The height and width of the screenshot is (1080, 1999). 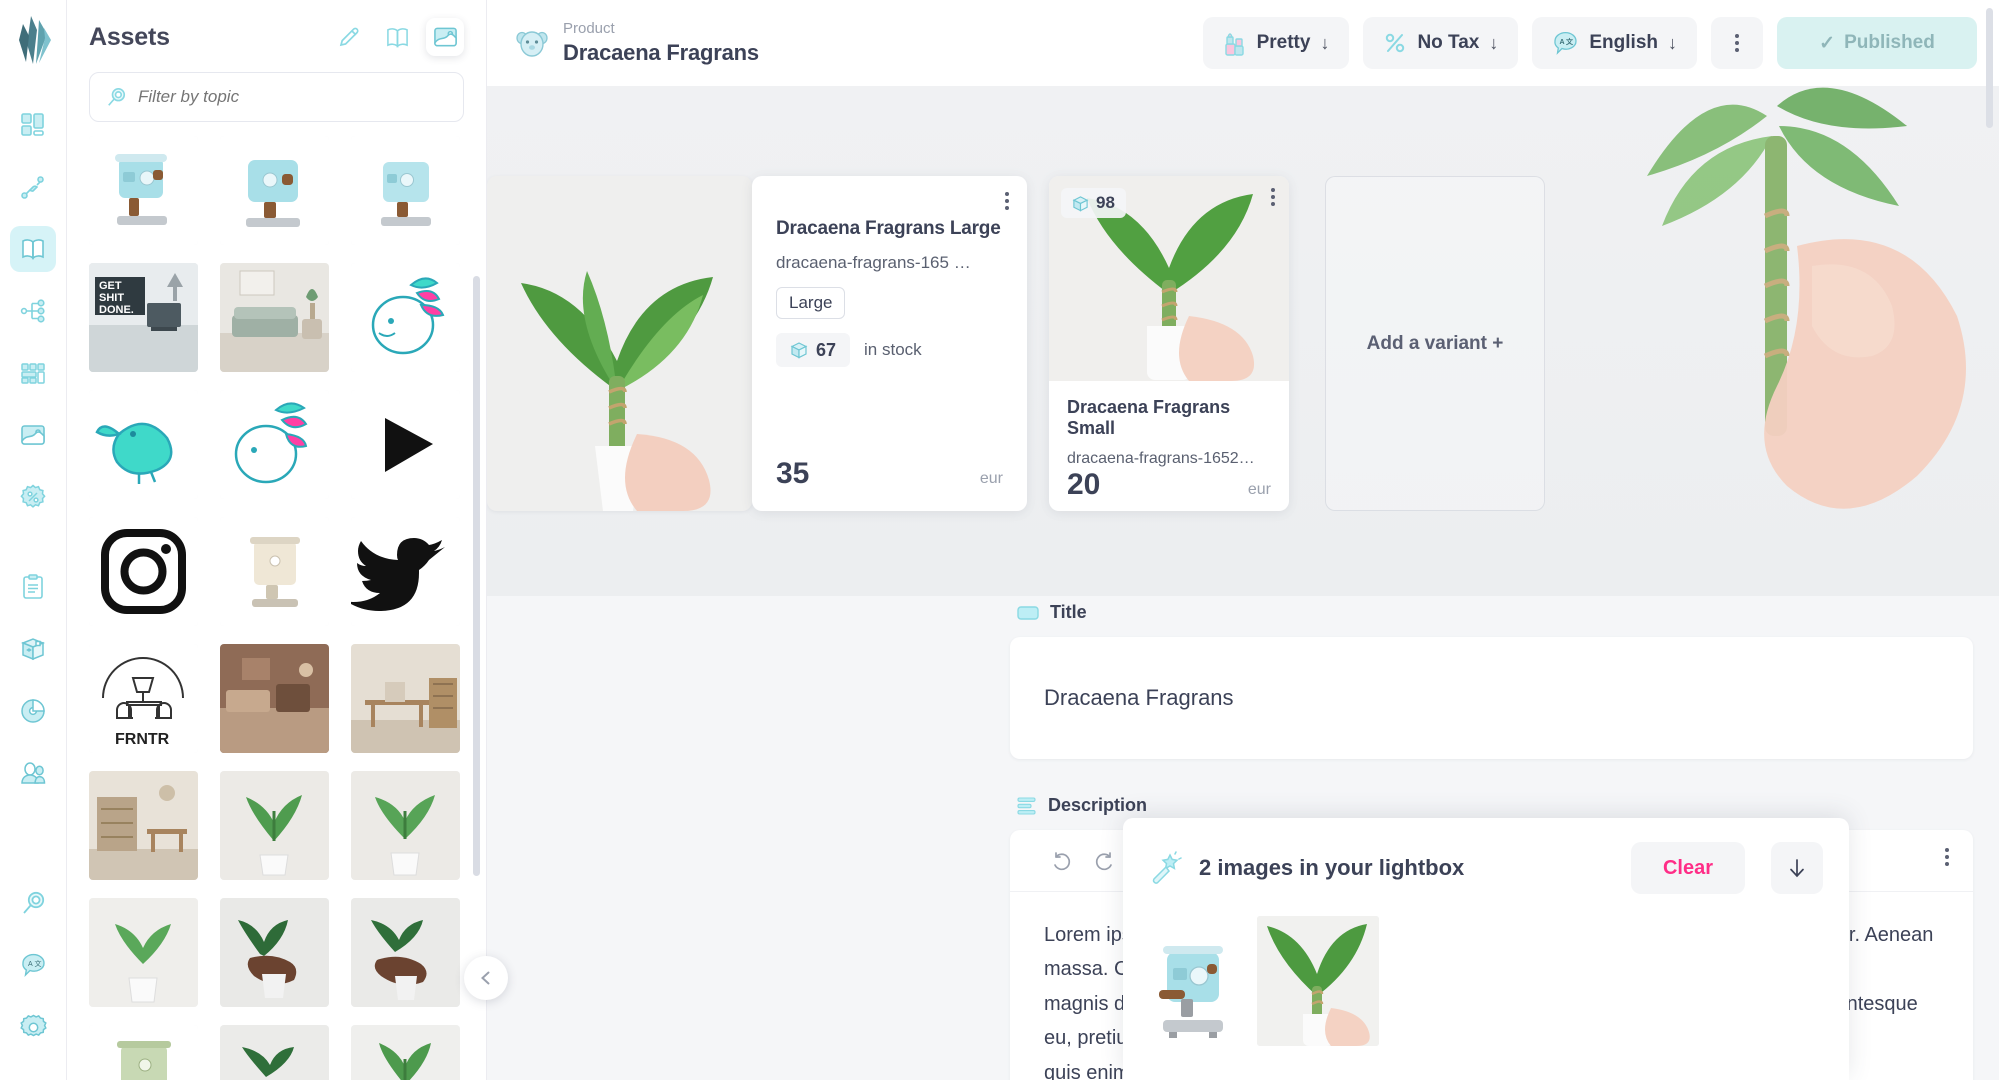 What do you see at coordinates (274, 698) in the screenshot?
I see `asset-thumb-interior-warm-room` at bounding box center [274, 698].